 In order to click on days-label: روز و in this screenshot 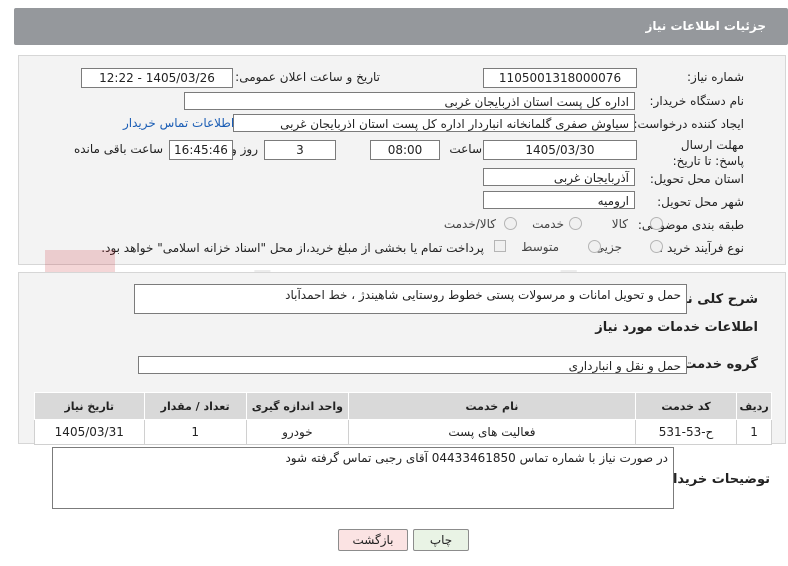, I will do `click(244, 149)`.